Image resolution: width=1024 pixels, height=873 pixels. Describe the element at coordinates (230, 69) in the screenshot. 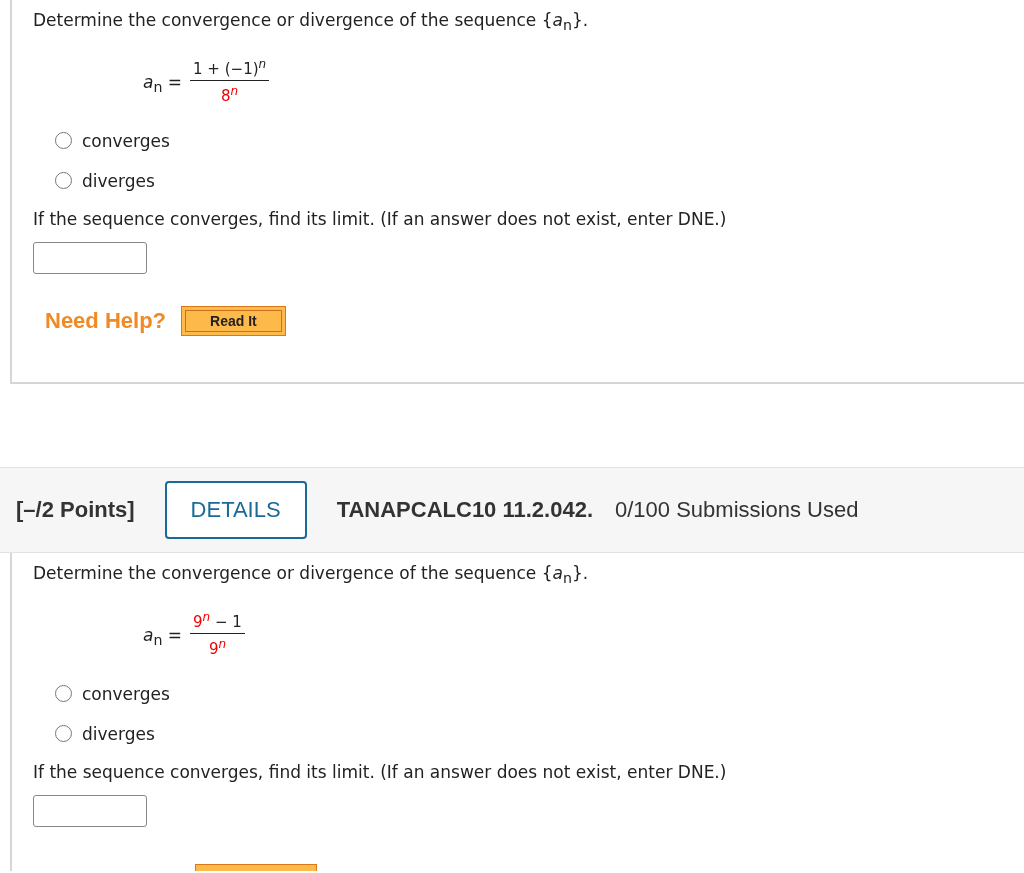

I see `numerator: 1 + (−1)$^{n}$` at that location.